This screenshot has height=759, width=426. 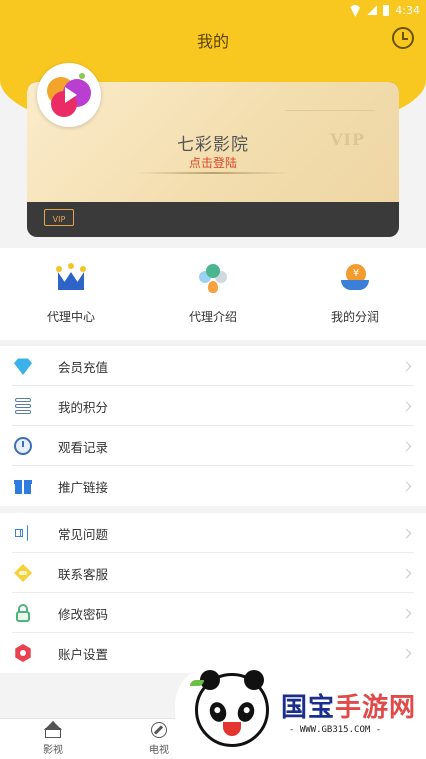 What do you see at coordinates (229, 708) in the screenshot?
I see `panda-mascot-icon` at bounding box center [229, 708].